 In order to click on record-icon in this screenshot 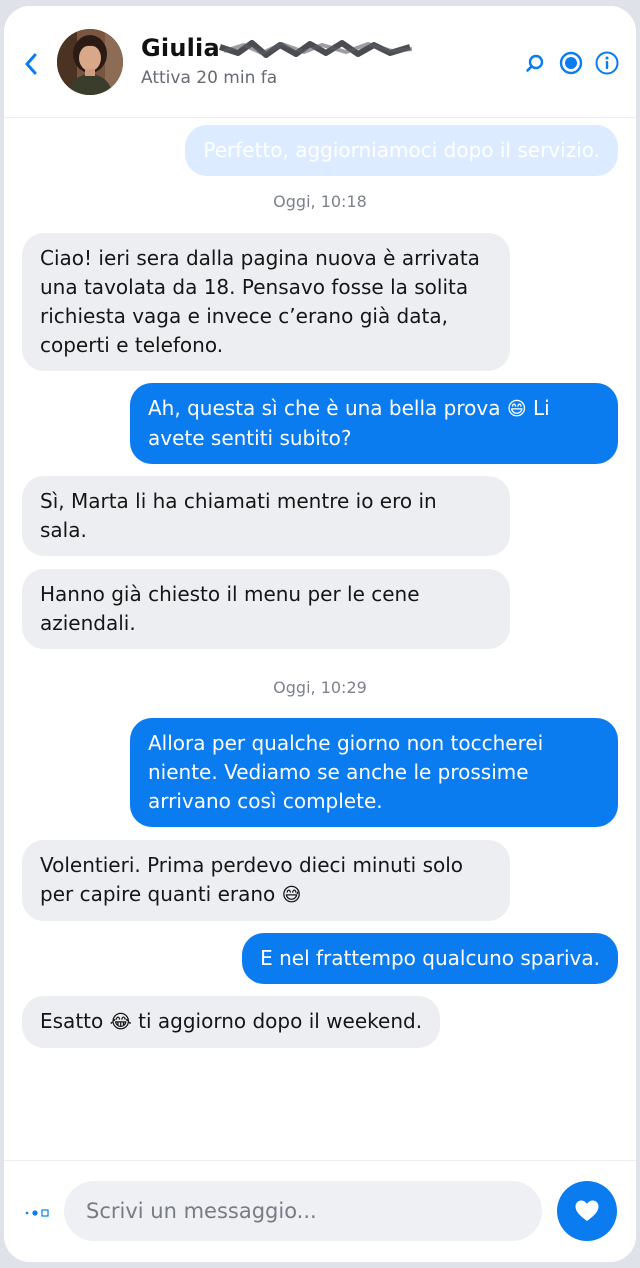, I will do `click(571, 63)`.